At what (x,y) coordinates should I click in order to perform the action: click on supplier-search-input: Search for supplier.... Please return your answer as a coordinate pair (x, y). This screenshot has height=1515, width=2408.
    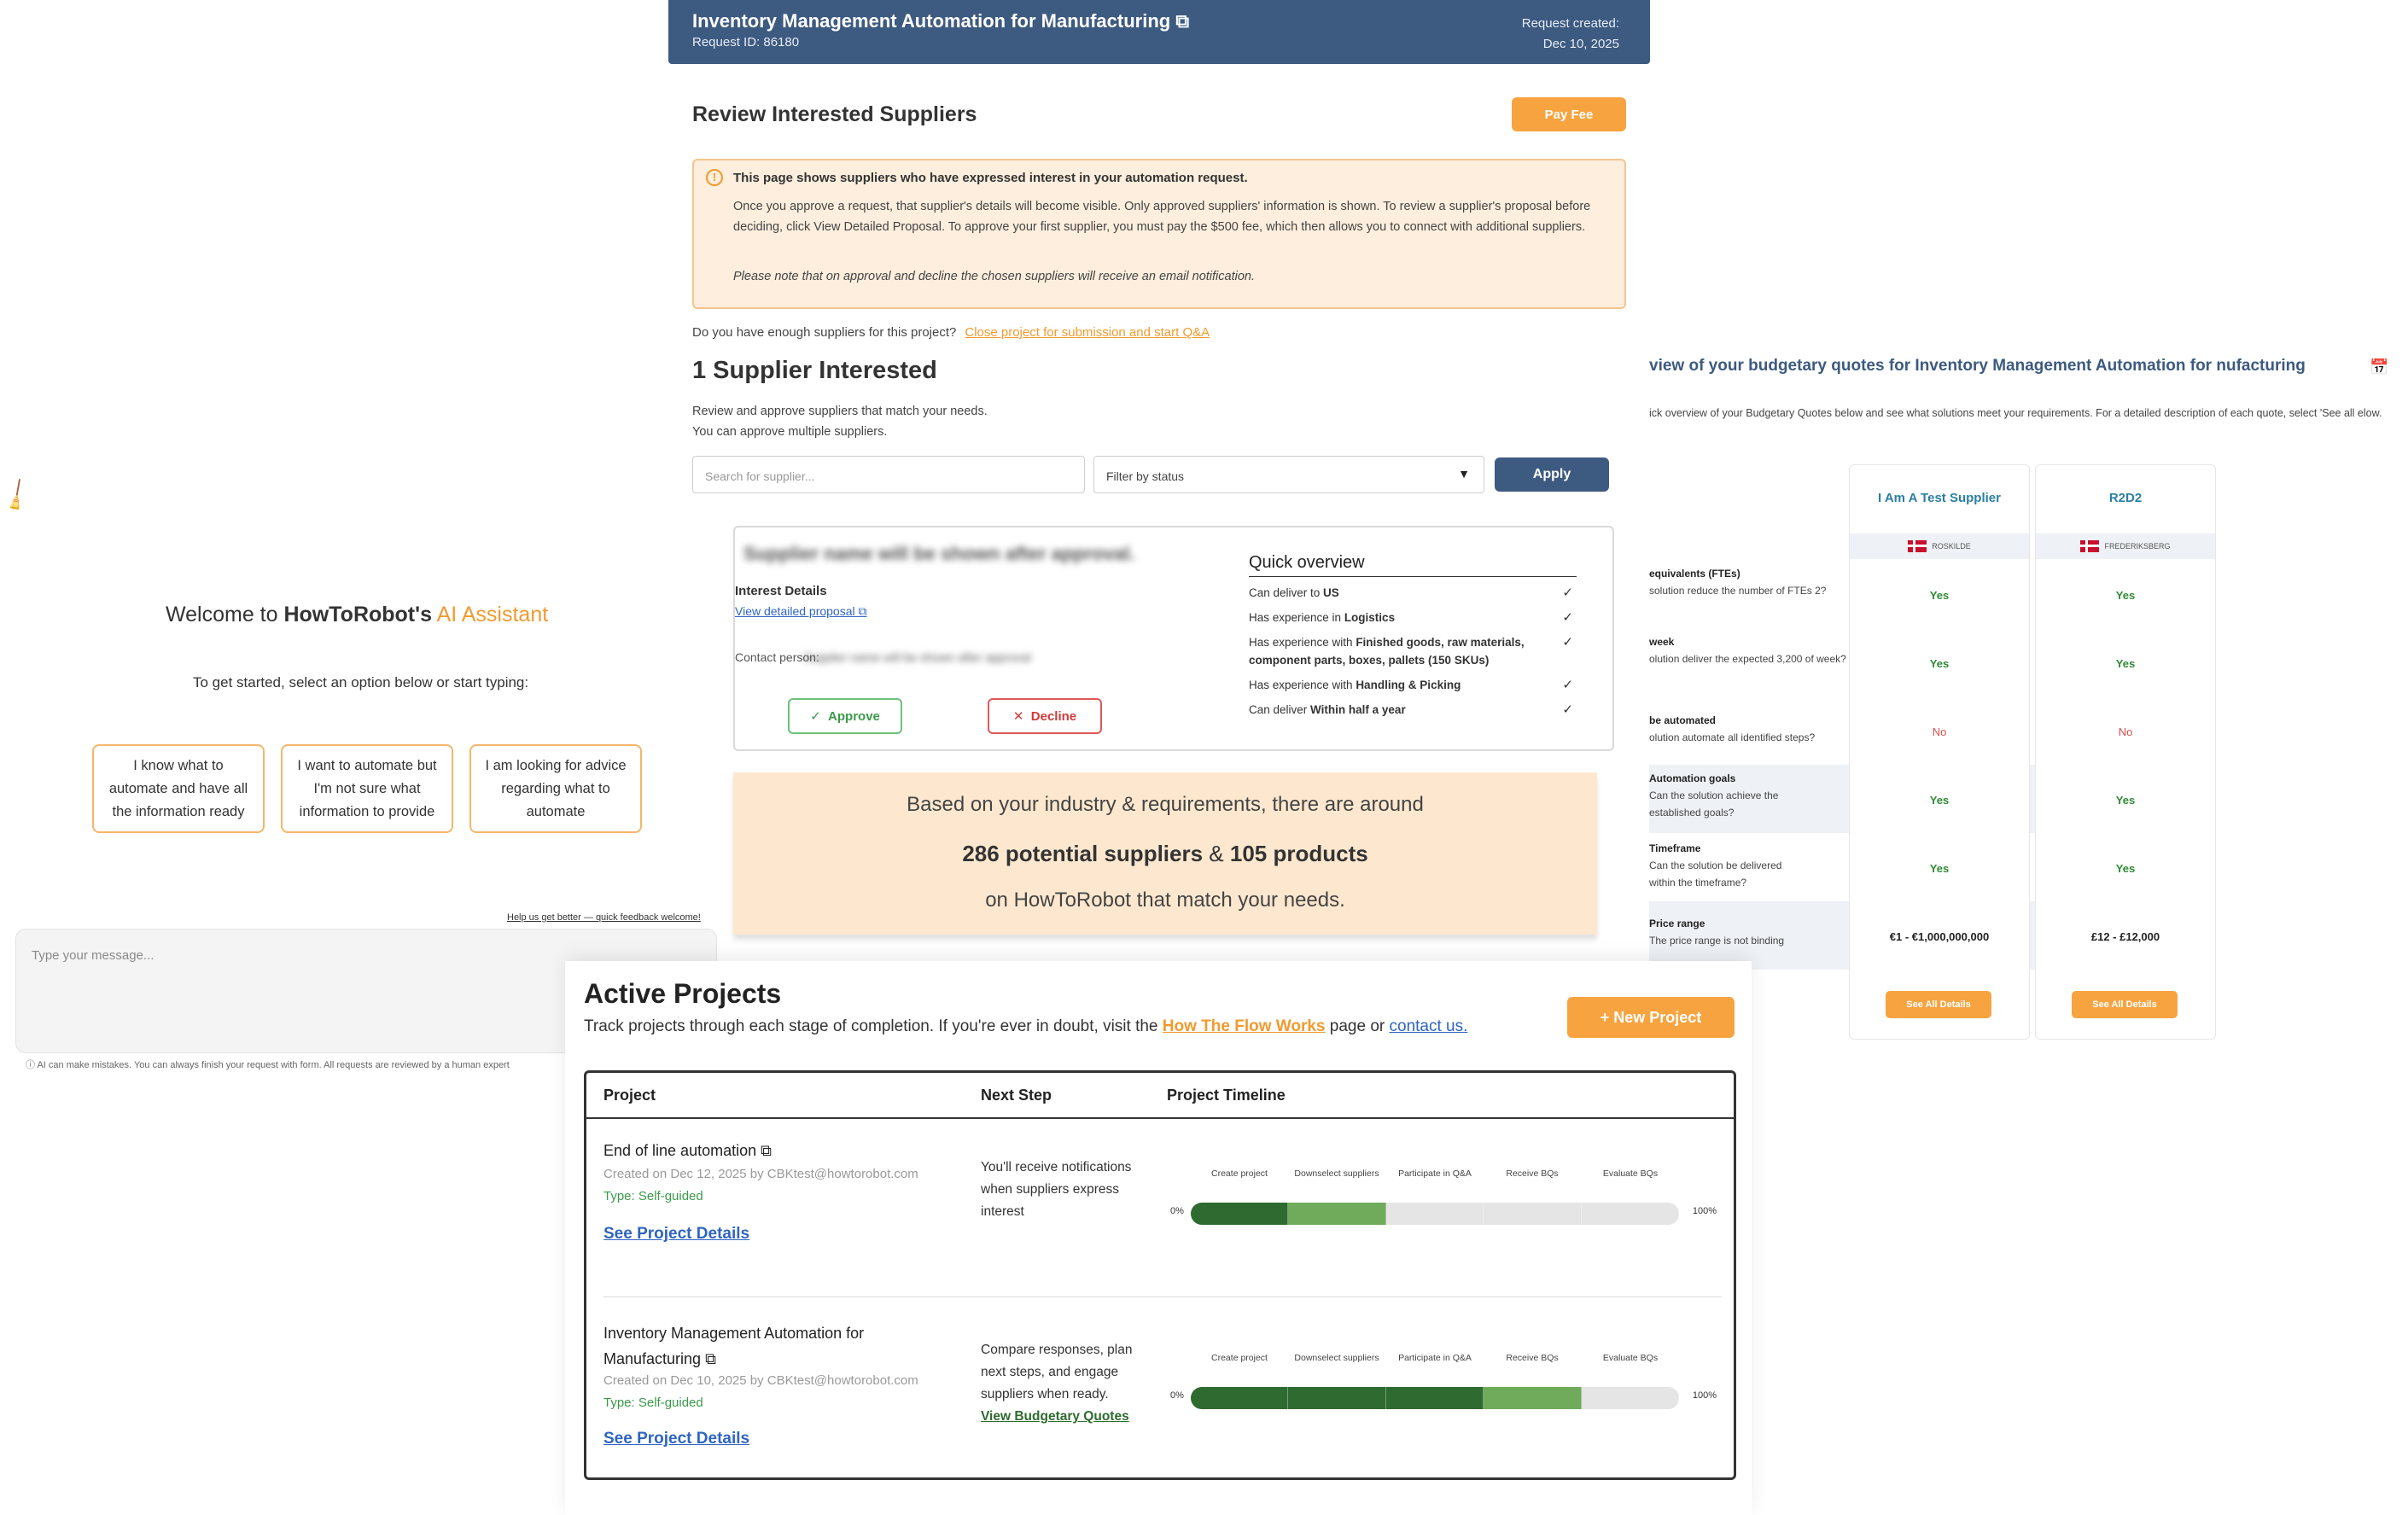
    Looking at the image, I should click on (889, 475).